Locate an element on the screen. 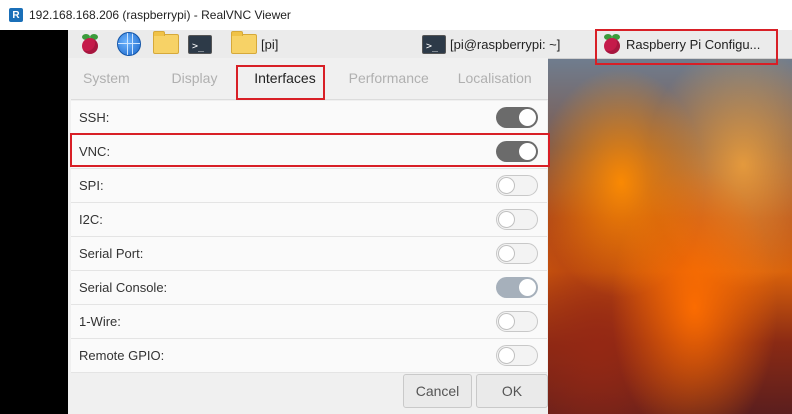 Image resolution: width=792 pixels, height=414 pixels. serial-port-toggle is located at coordinates (517, 253).